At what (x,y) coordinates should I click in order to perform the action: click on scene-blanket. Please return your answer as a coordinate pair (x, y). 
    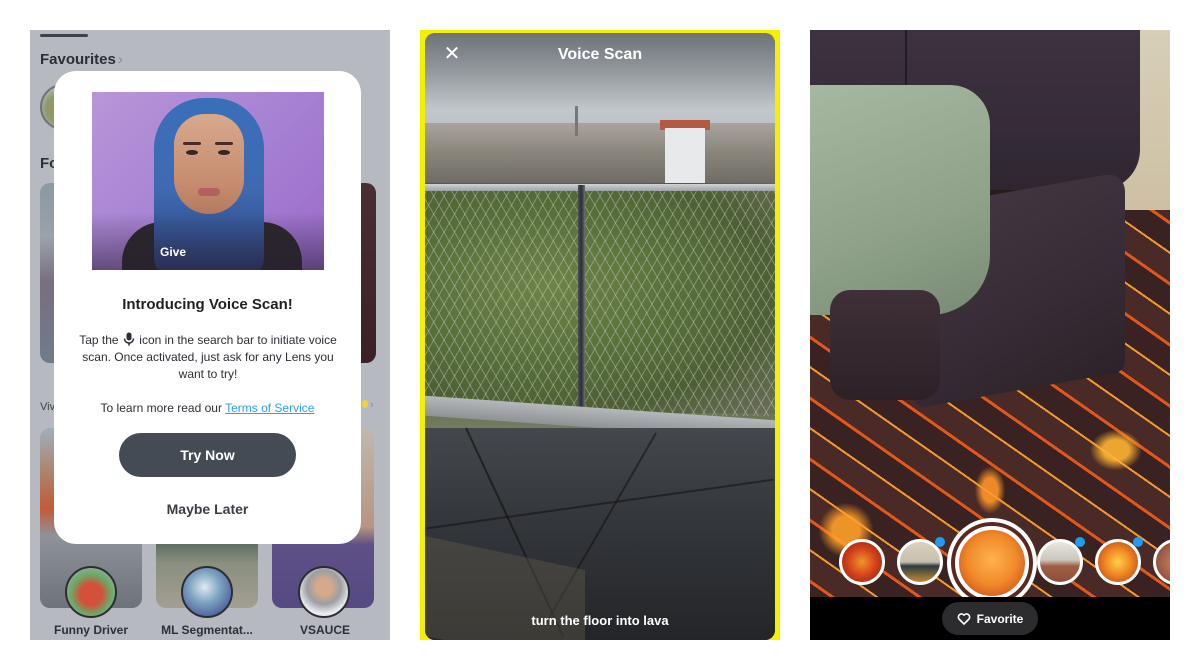
    Looking at the image, I should click on (900, 200).